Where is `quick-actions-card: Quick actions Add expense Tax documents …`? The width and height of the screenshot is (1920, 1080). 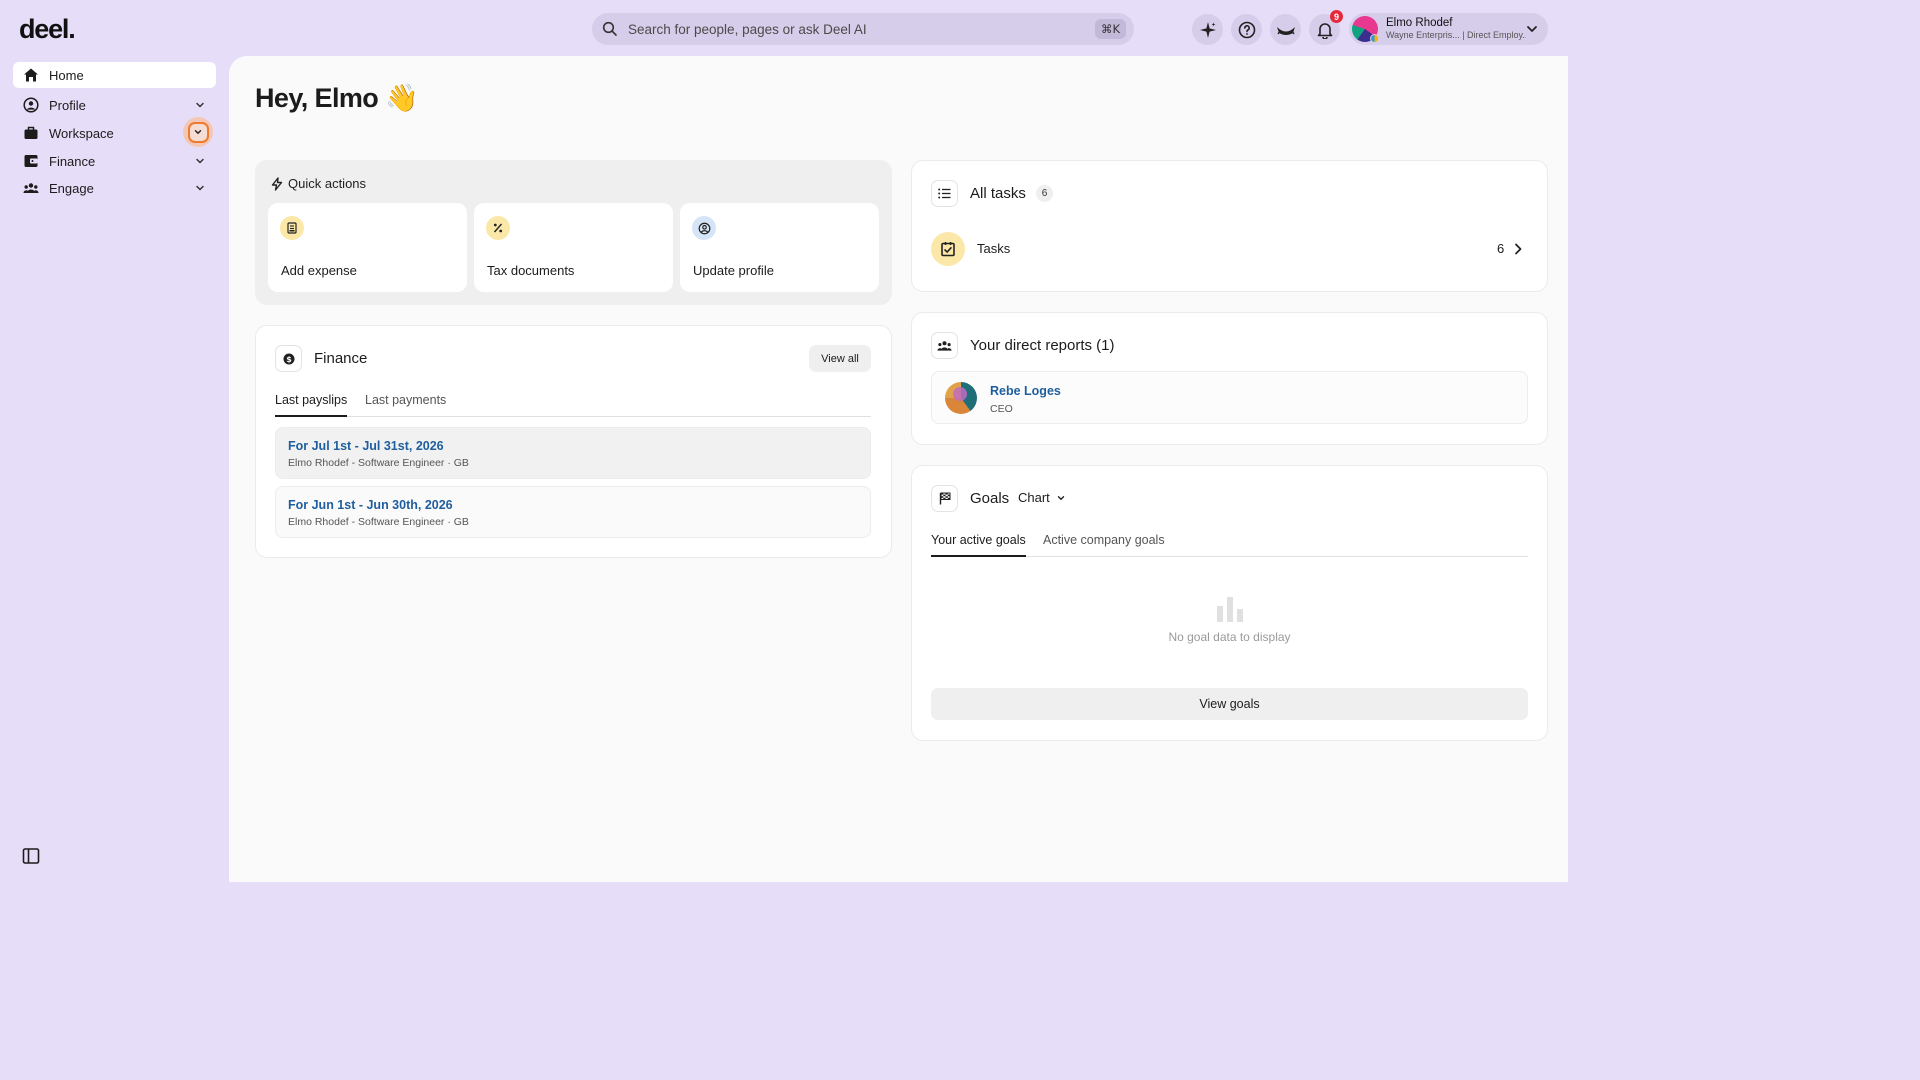 quick-actions-card: Quick actions Add expense Tax documents … is located at coordinates (573, 232).